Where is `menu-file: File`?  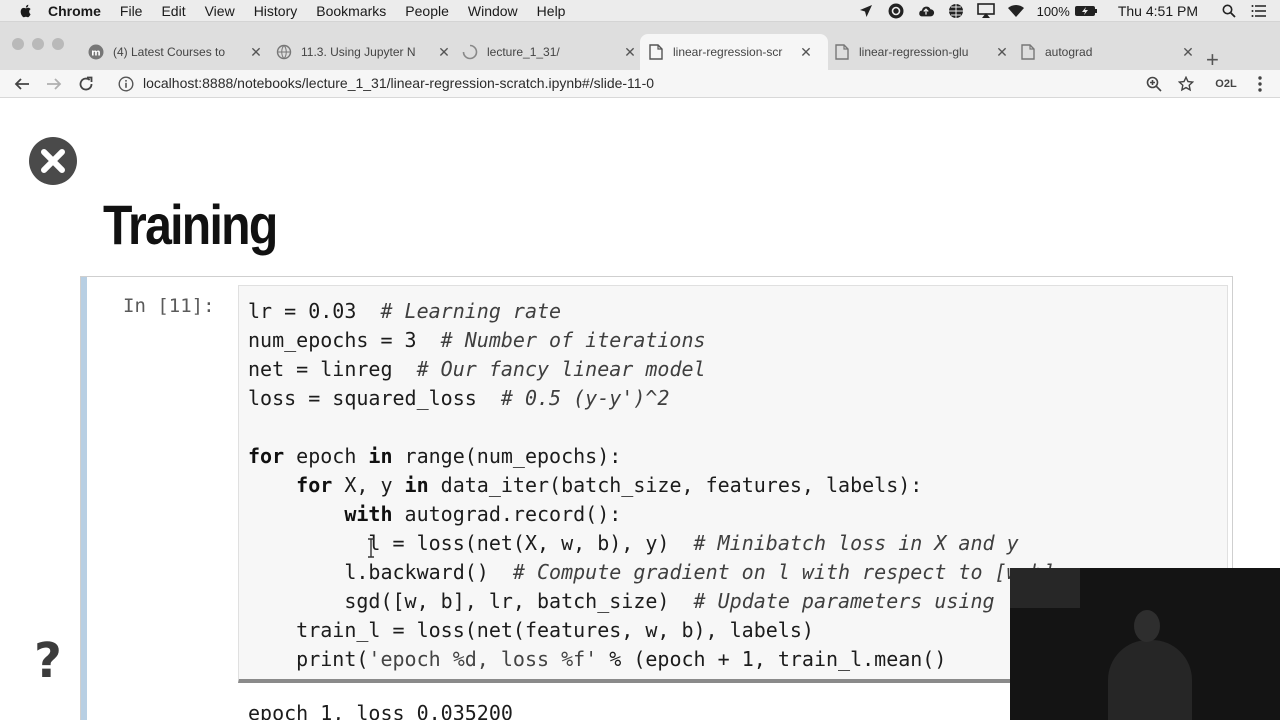
menu-file: File is located at coordinates (131, 11).